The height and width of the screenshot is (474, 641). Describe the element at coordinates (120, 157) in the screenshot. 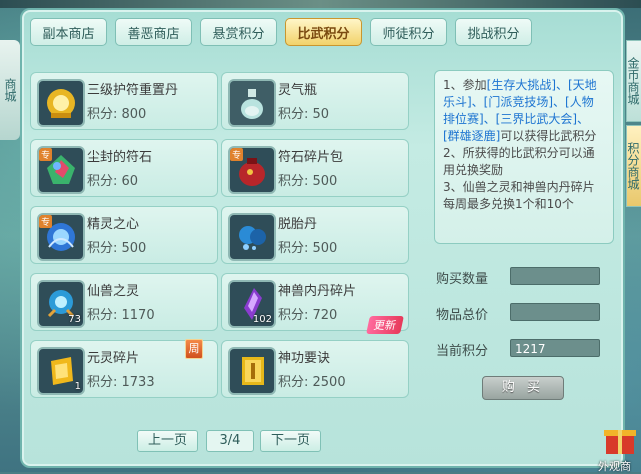

I see `item-name: 尘封的符石` at that location.